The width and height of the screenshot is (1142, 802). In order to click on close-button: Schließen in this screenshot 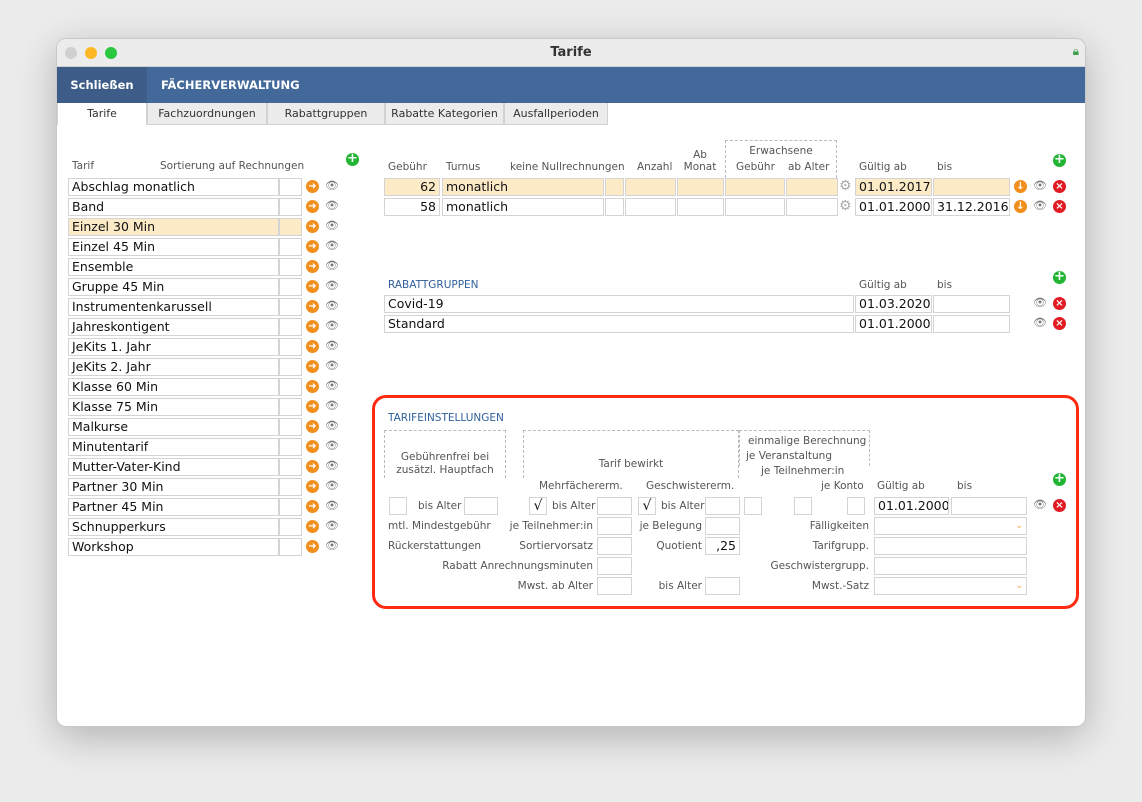, I will do `click(102, 85)`.